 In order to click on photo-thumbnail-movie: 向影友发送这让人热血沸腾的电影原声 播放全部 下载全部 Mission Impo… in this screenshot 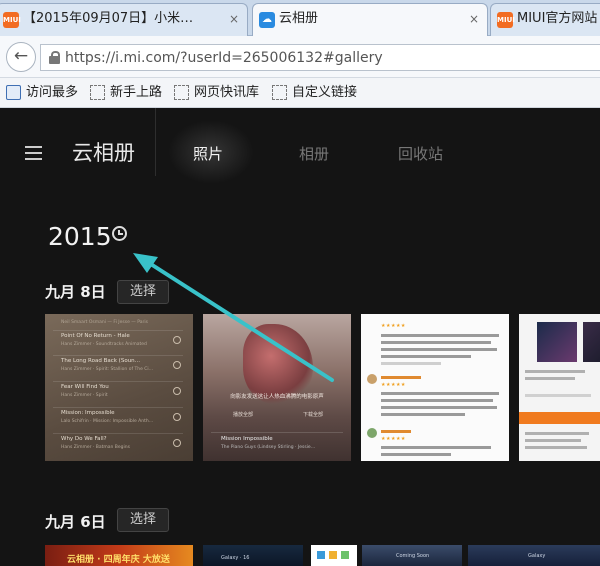, I will do `click(277, 387)`.